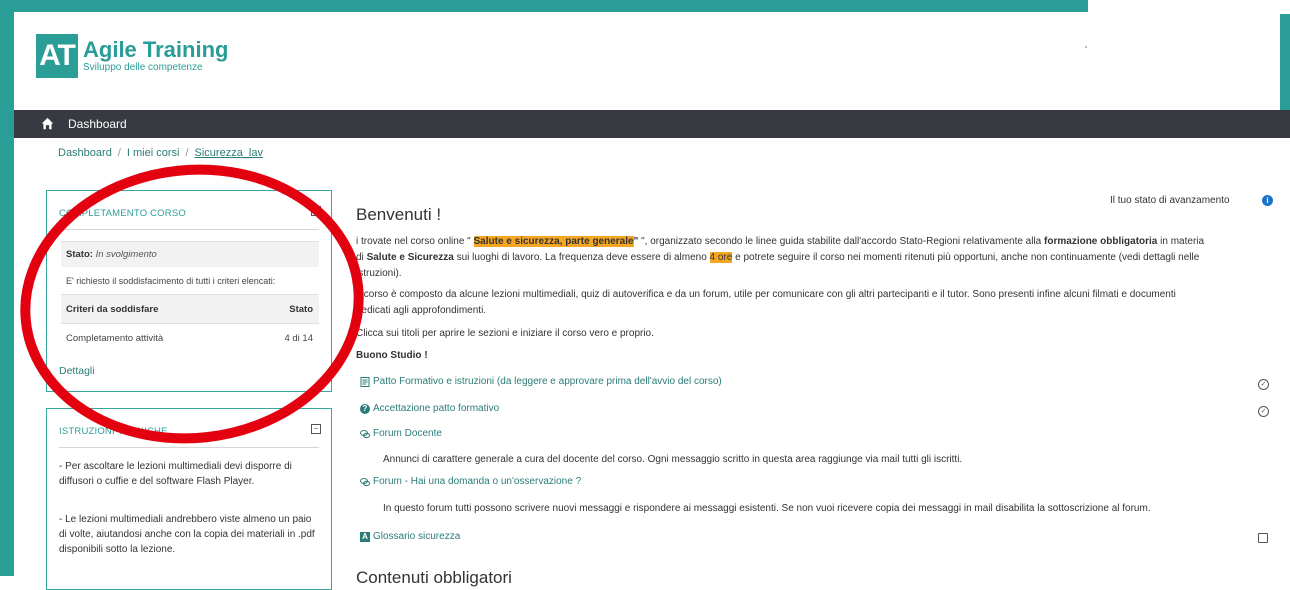  I want to click on course-name-highlight: Salute e sicurezza, parte generale, so click(553, 241).